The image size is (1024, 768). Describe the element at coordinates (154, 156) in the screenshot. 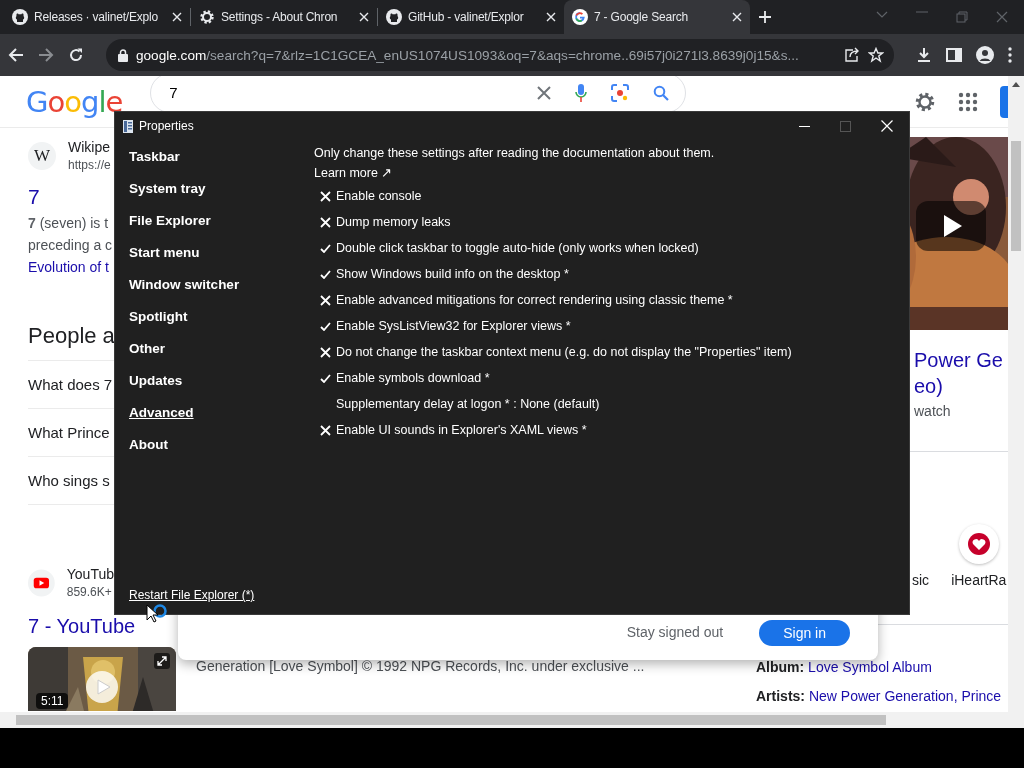

I see `sidebar-item: Taskbar` at that location.